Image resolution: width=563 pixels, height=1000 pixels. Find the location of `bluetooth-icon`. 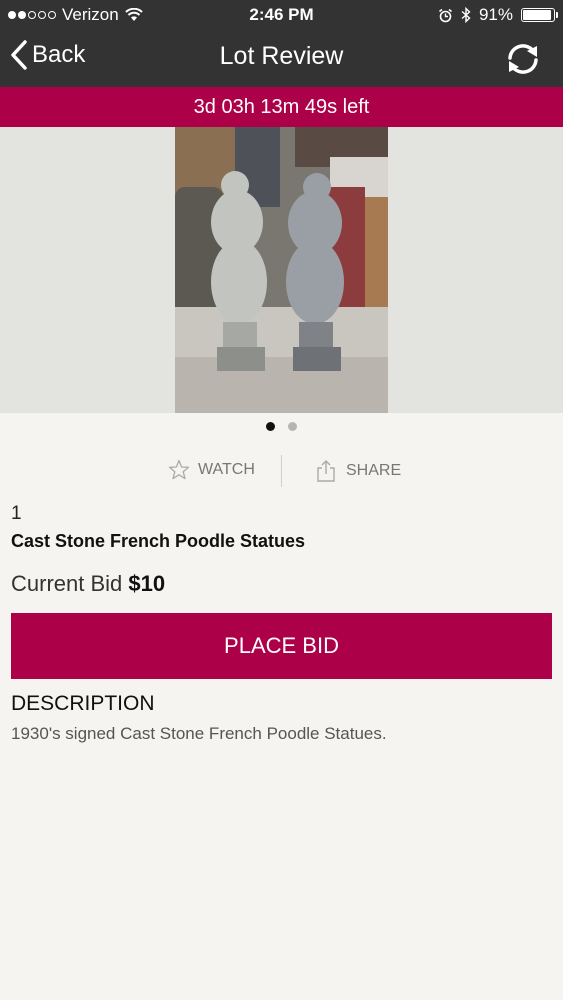

bluetooth-icon is located at coordinates (466, 15).